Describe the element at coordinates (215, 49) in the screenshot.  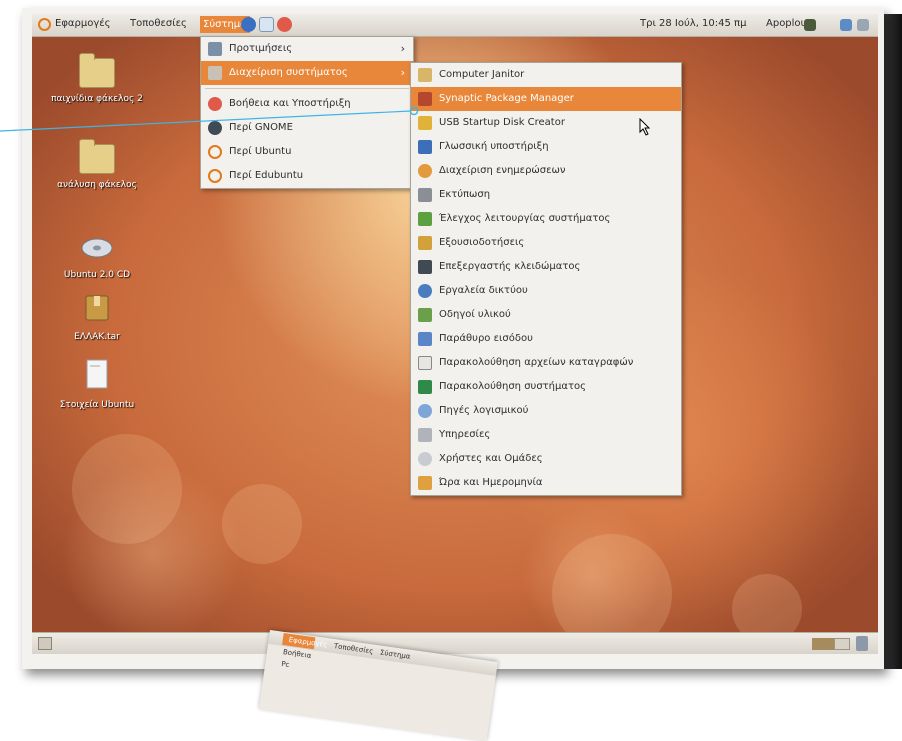
I see `preferences-icon` at that location.